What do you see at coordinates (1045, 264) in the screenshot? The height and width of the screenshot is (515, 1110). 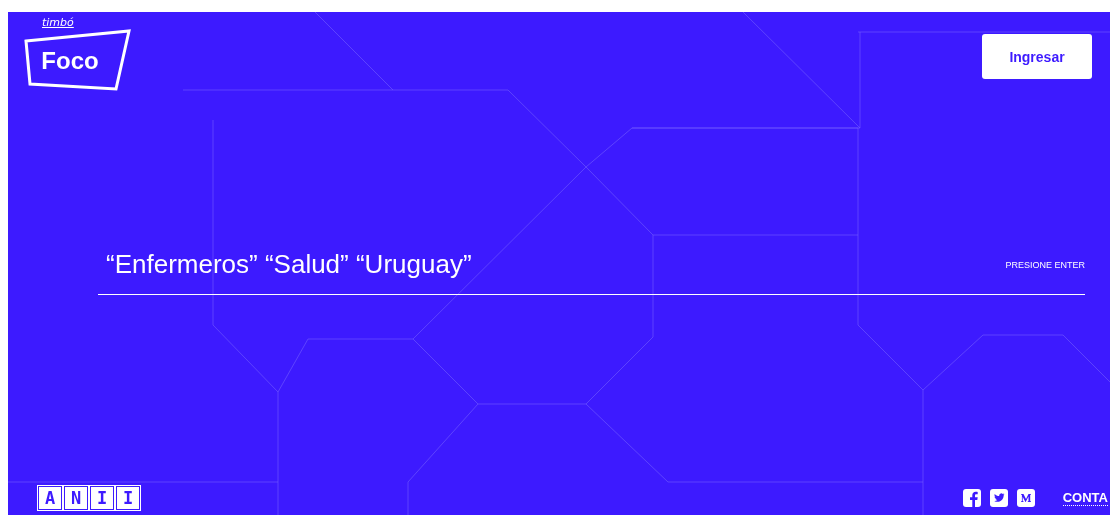 I see `search-hint: PRESIONE ENTER` at bounding box center [1045, 264].